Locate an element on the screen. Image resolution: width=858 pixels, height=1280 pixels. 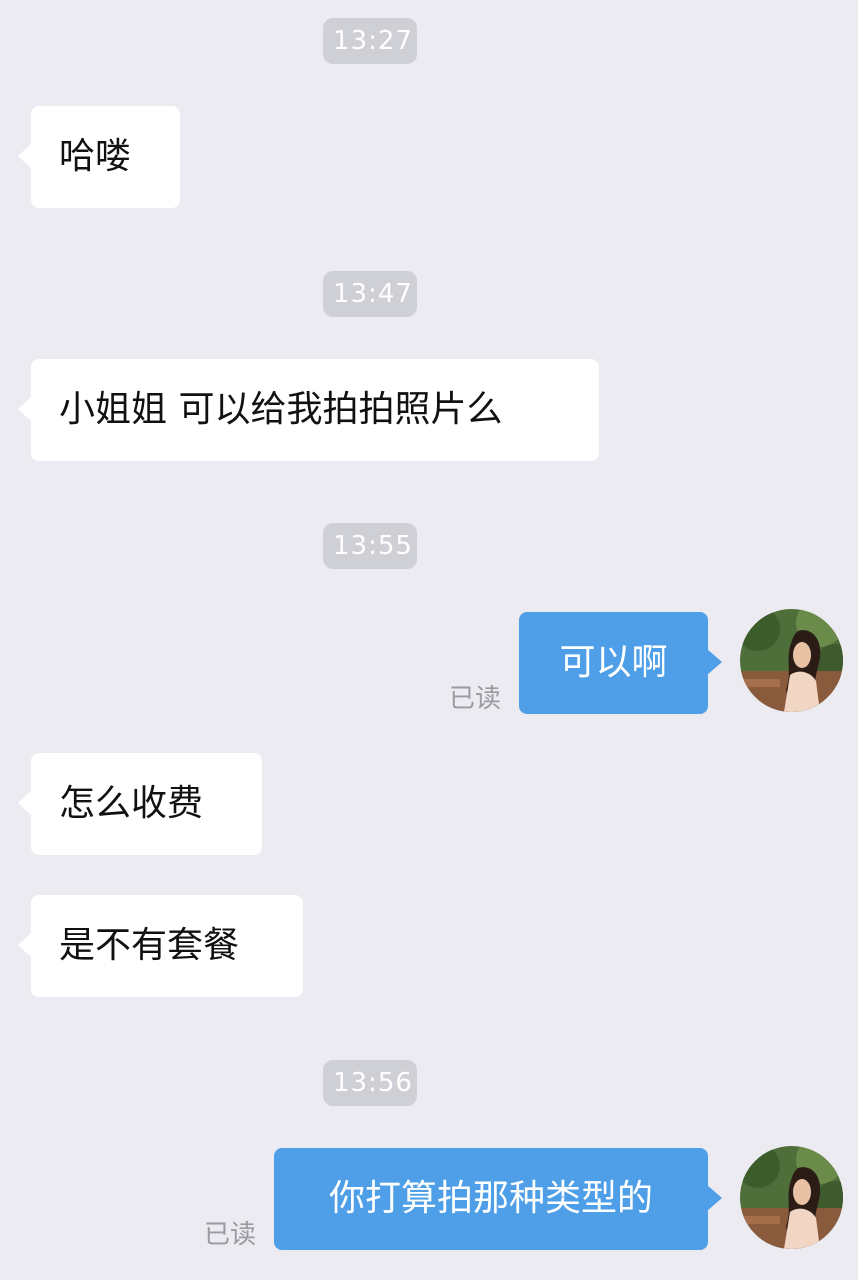
message-text: 怎么收费 is located at coordinates (131, 803).